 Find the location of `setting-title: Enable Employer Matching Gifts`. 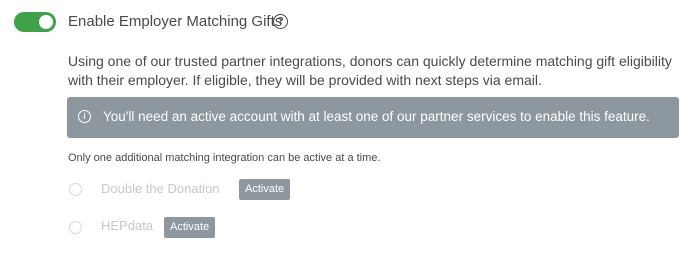

setting-title: Enable Employer Matching Gifts is located at coordinates (175, 21).